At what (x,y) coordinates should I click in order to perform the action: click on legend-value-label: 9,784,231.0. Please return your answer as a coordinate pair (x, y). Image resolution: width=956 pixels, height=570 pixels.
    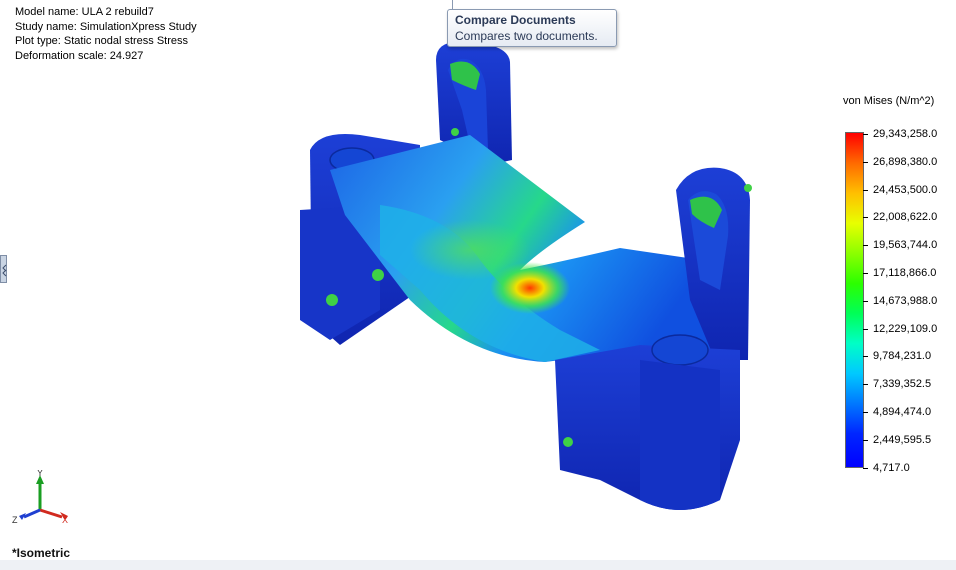
    Looking at the image, I should click on (902, 356).